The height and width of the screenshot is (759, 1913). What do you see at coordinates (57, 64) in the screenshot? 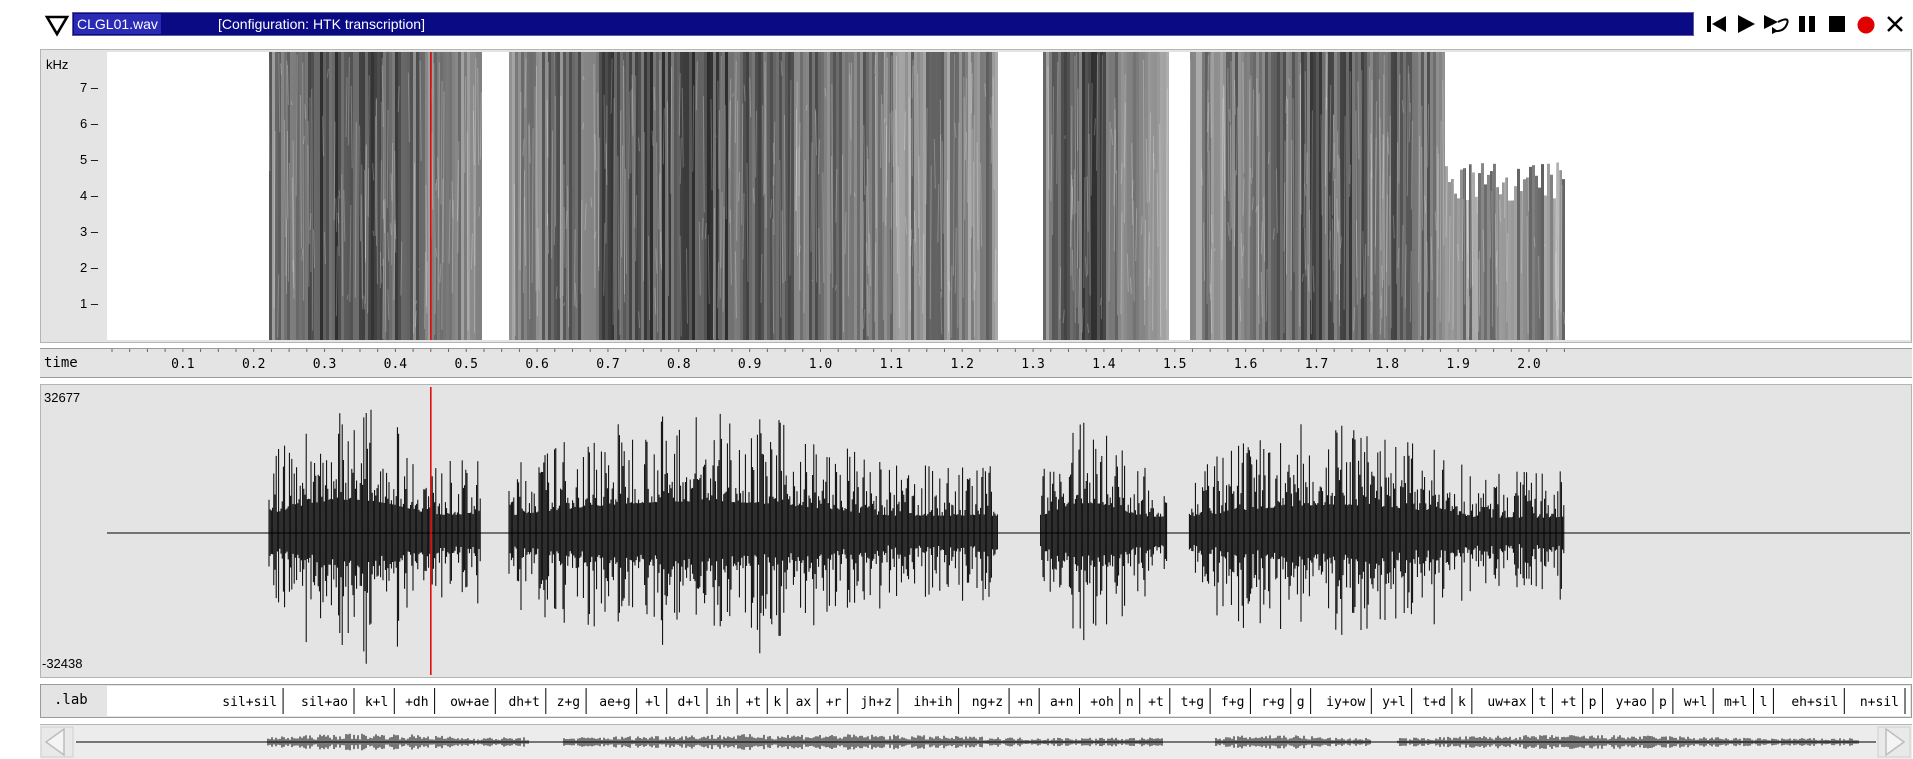
I see `frequency-unit-label: kHz` at bounding box center [57, 64].